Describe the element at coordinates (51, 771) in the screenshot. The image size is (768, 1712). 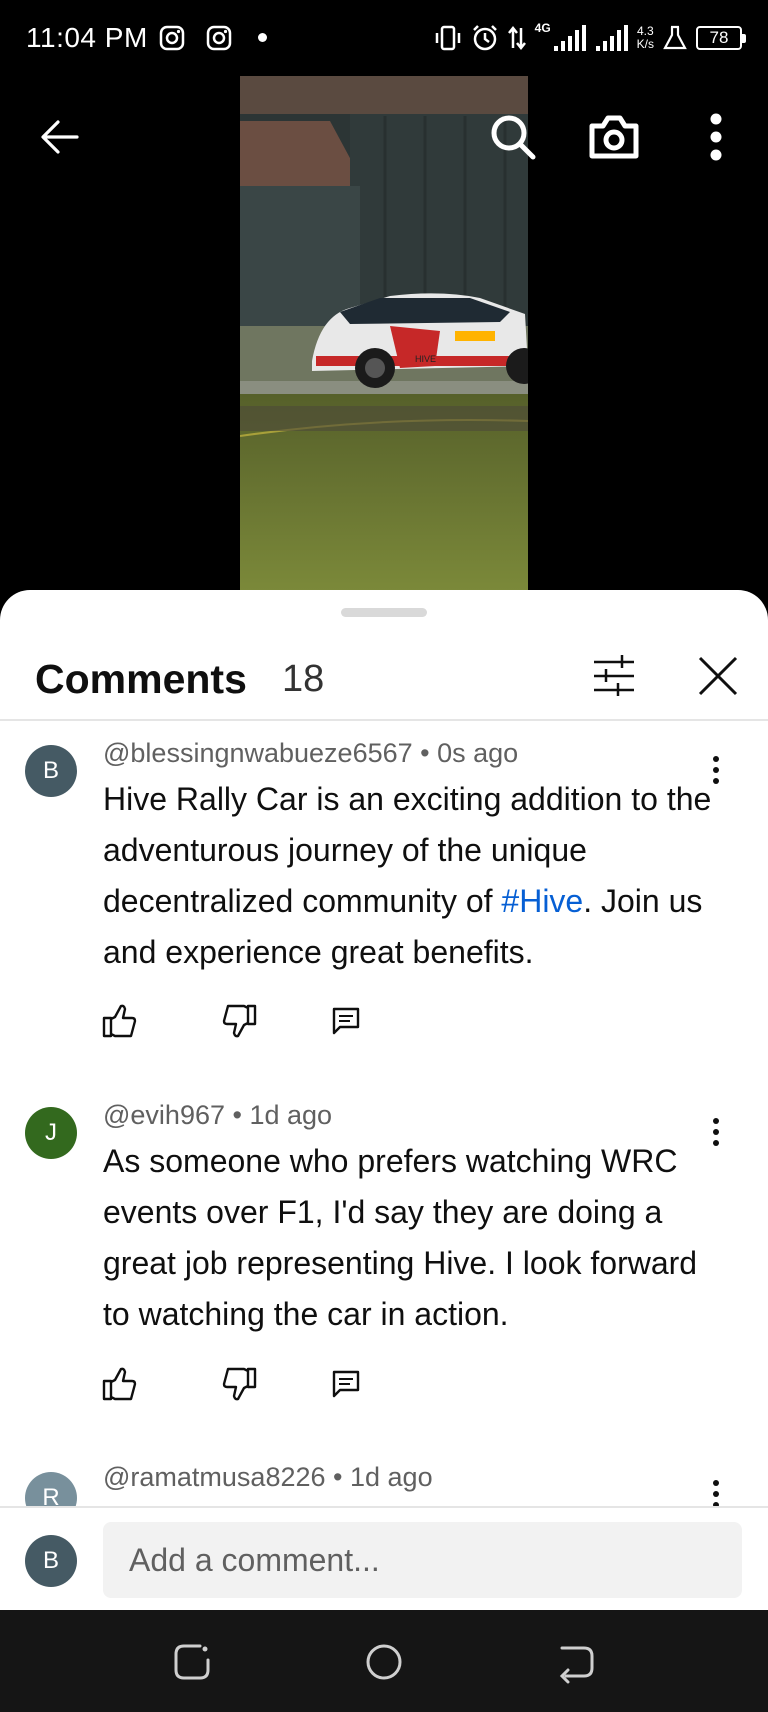
I see `avatar: B` at that location.